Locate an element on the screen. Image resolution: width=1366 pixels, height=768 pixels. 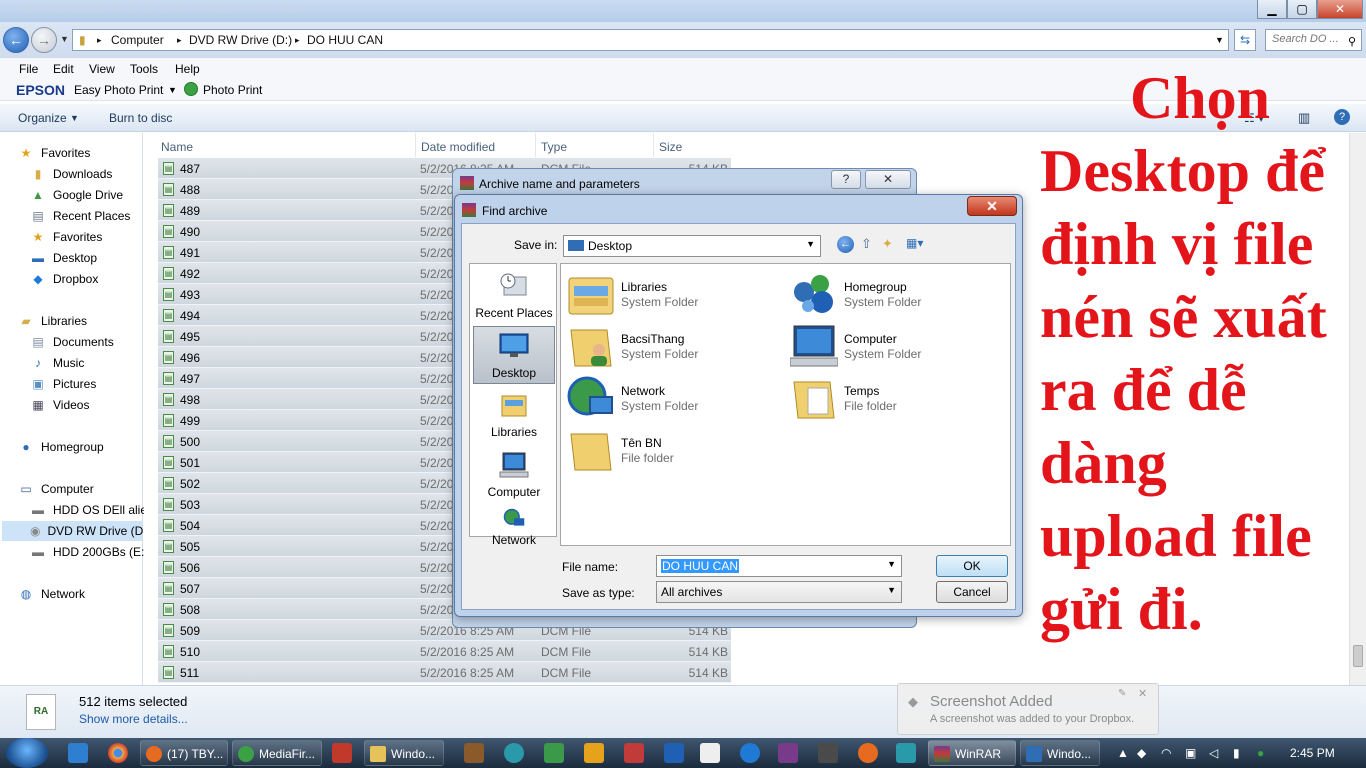
volume-icon: ◁ is located at coordinates (1213, 753).